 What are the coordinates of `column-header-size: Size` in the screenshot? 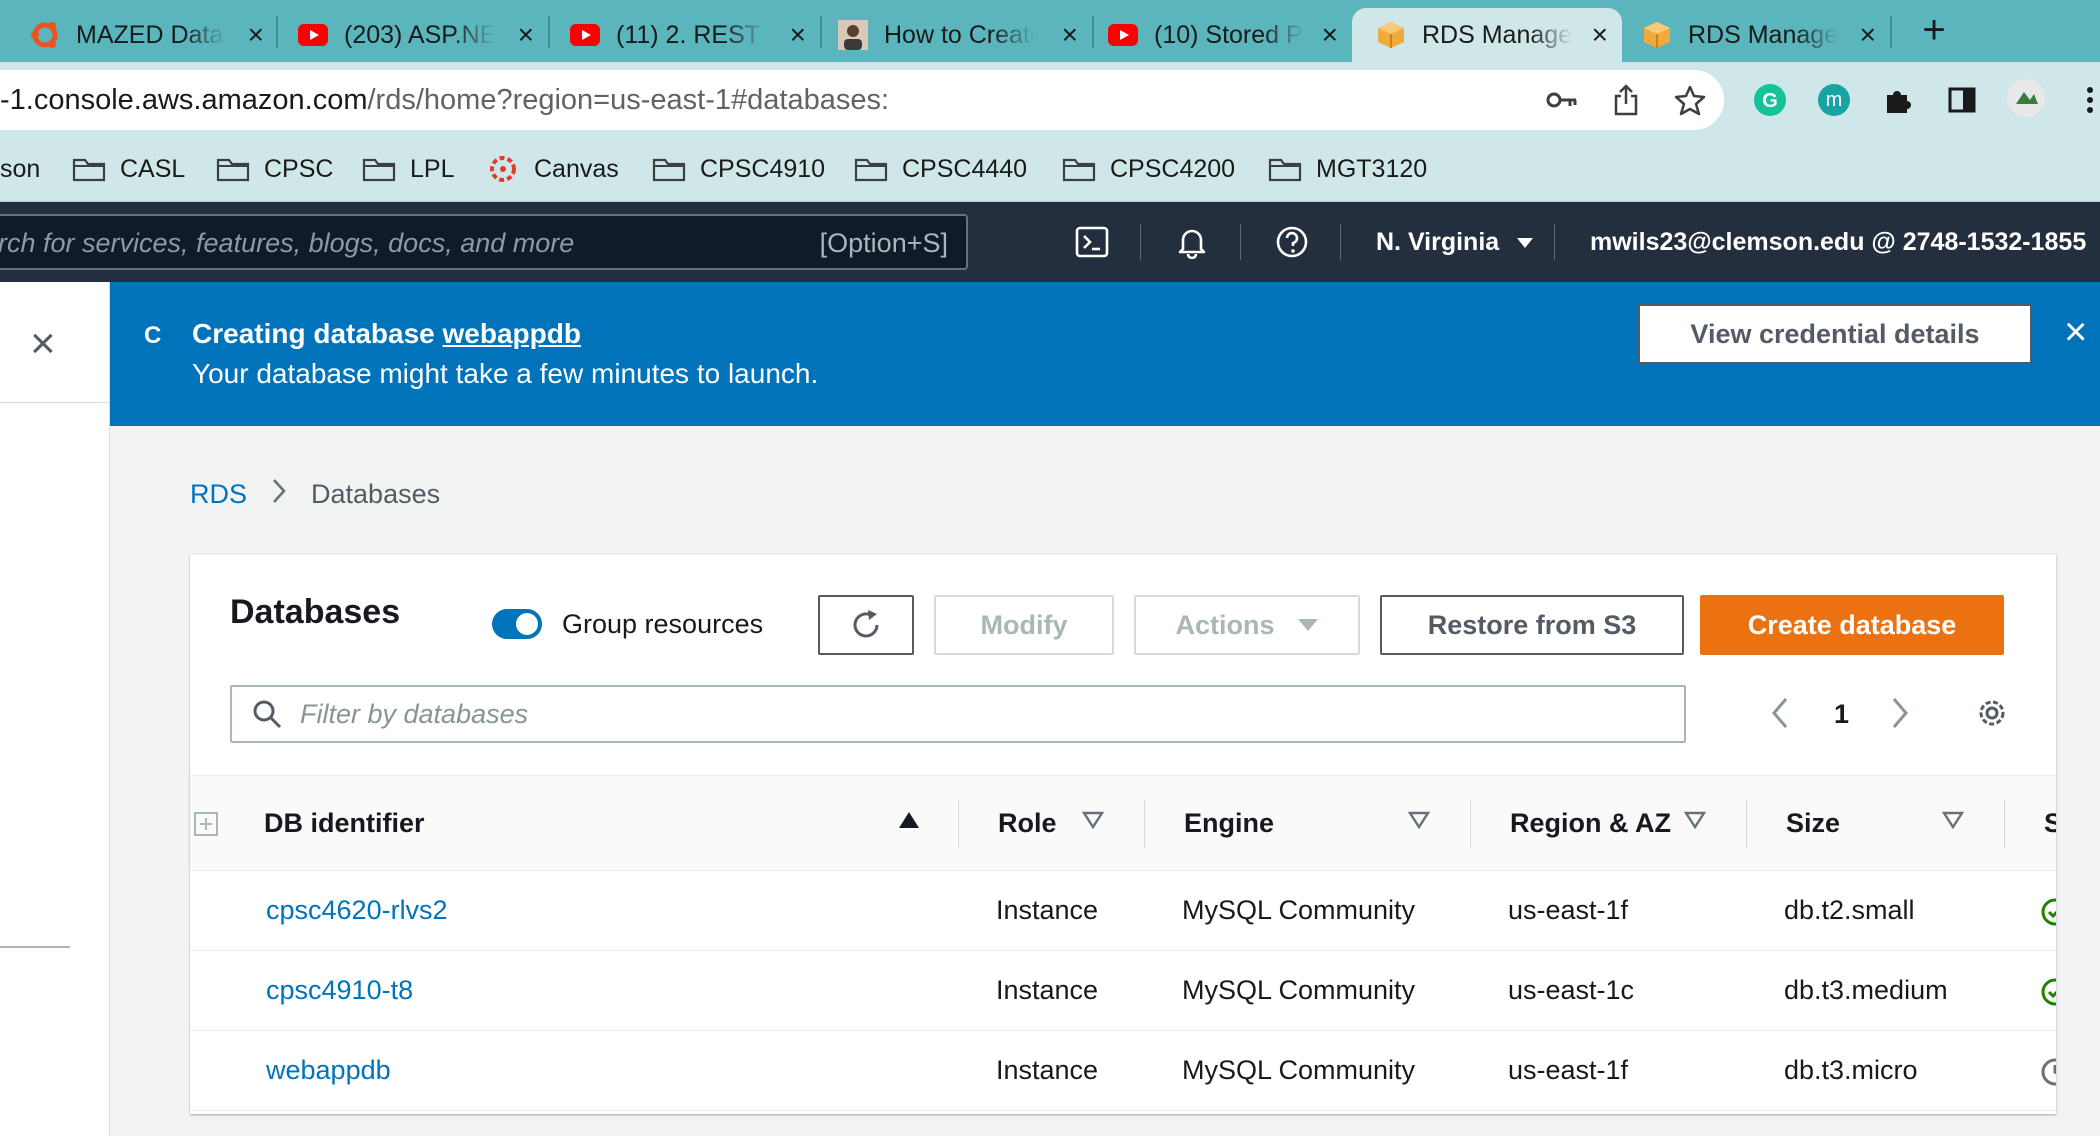 It's located at (1813, 823).